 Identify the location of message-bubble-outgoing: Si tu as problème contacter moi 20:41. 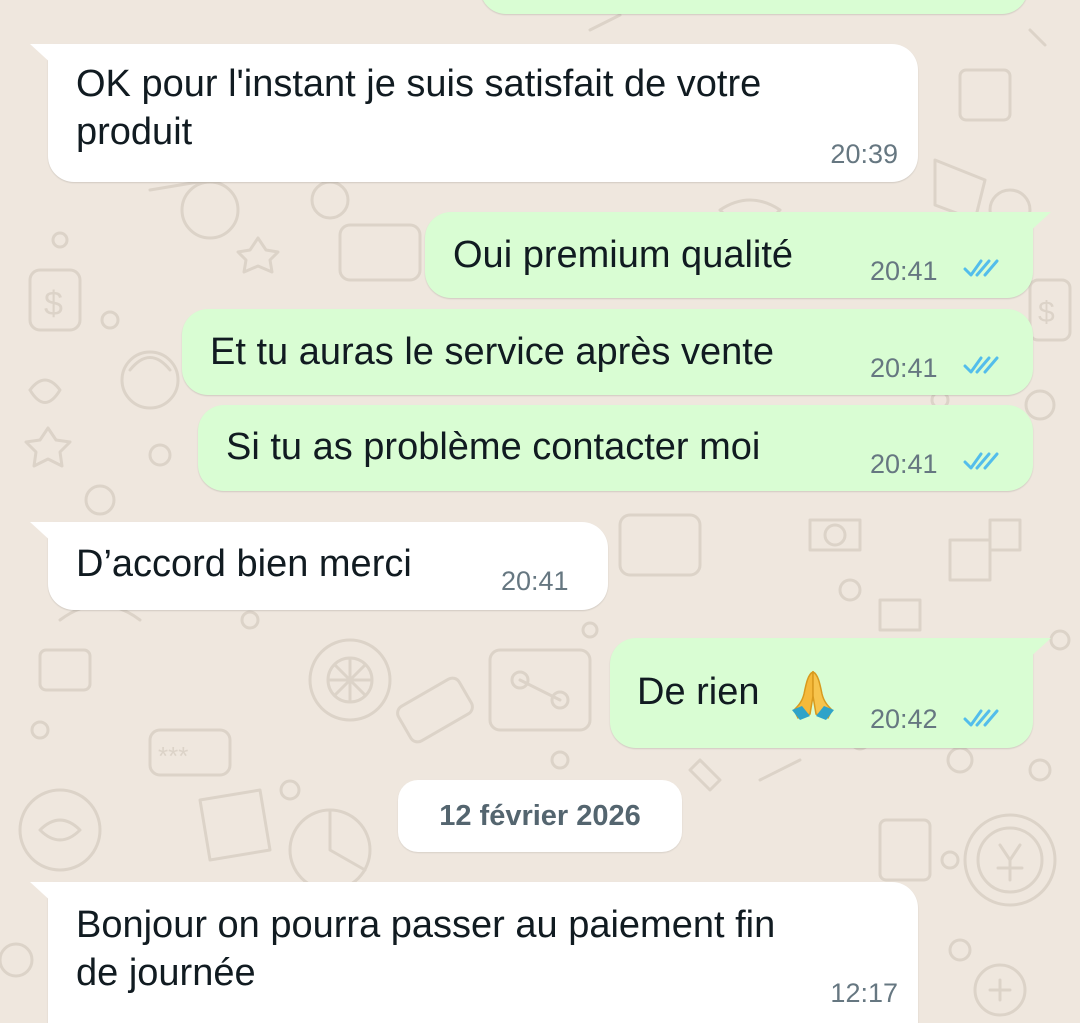
(615, 448).